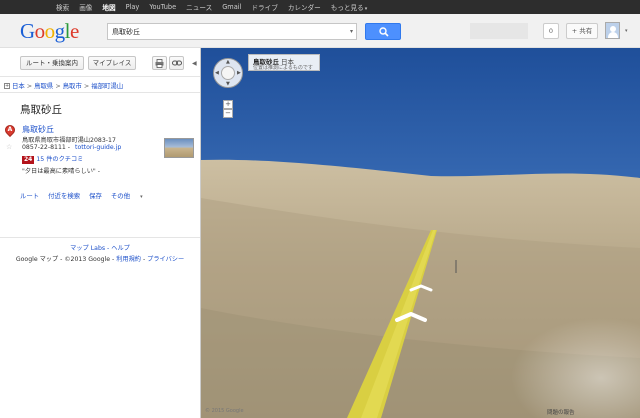  I want to click on topbar-item-youtube: YouTube, so click(162, 7).